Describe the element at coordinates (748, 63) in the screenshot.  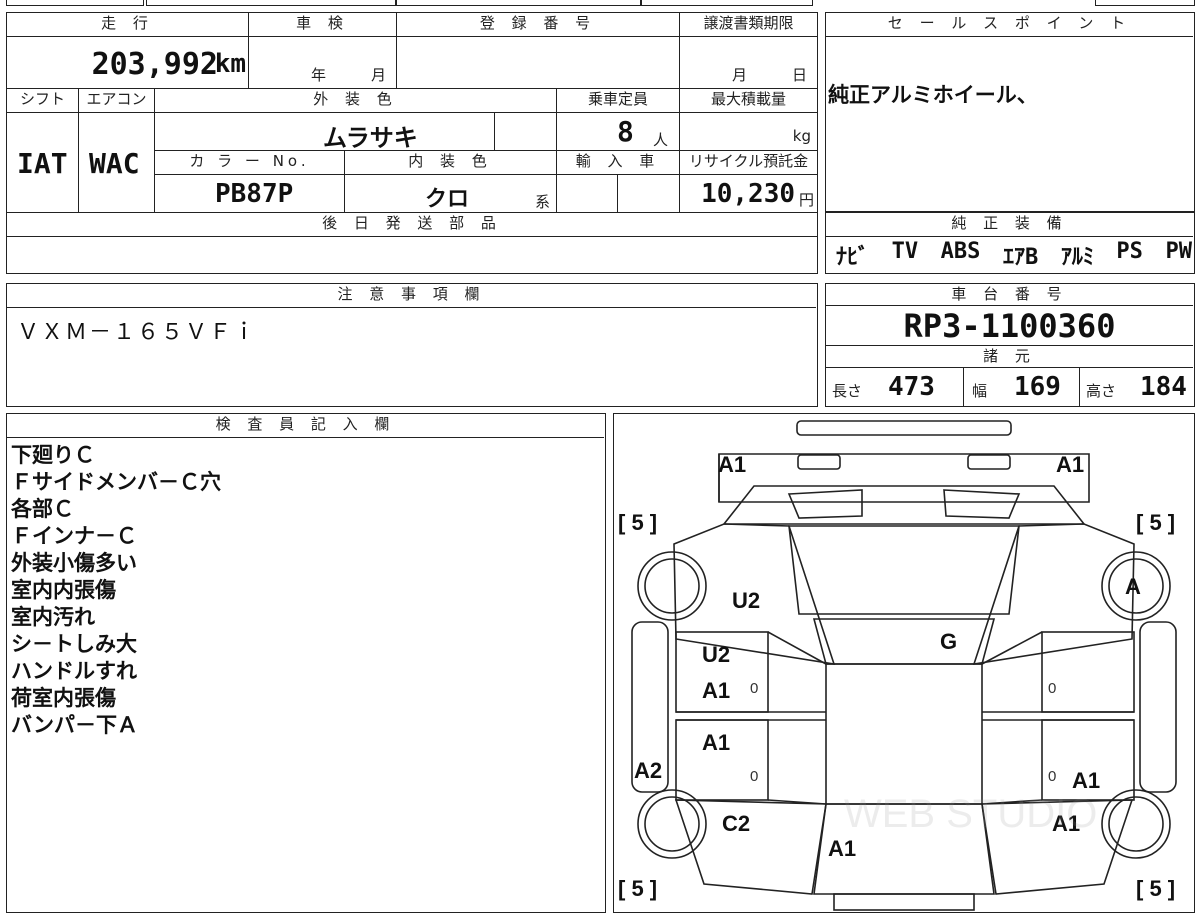
I see `transfer-deadline-cell: 月 日` at that location.